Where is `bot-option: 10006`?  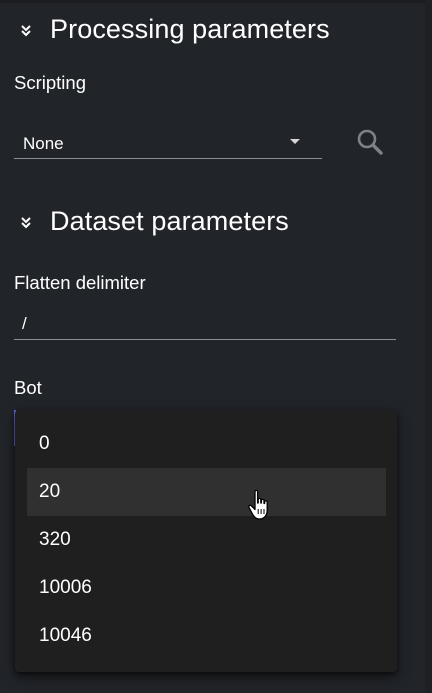 bot-option: 10006 is located at coordinates (206, 588).